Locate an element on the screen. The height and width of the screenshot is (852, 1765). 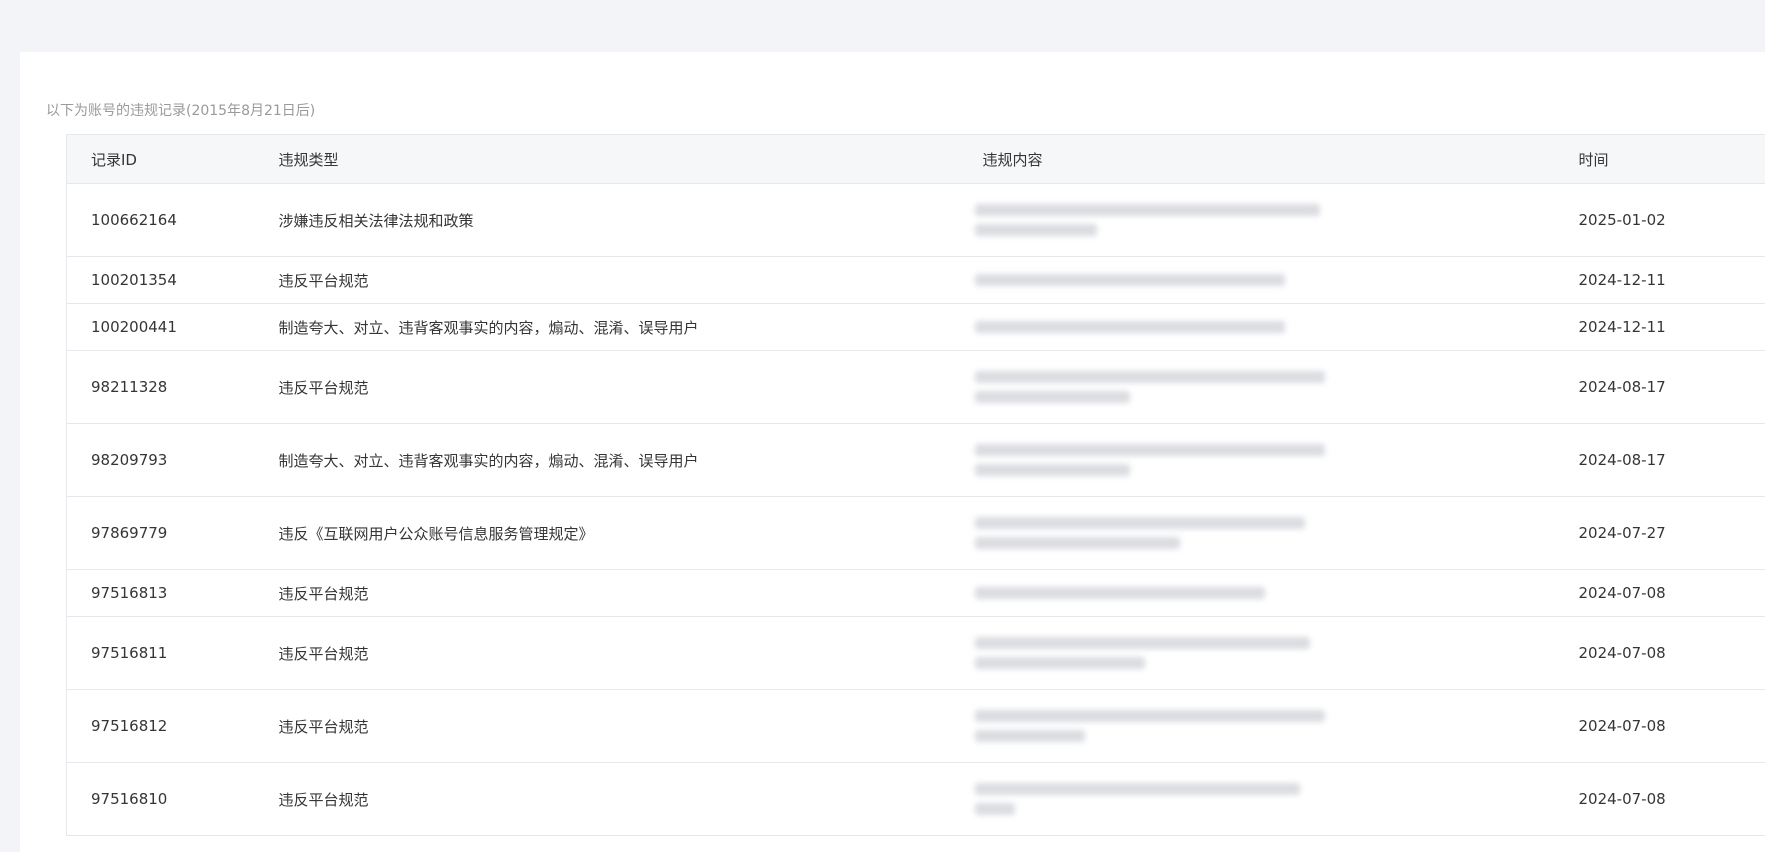
table-row: 98211328 违反平台规范 2024-08-17 is located at coordinates (915, 387).